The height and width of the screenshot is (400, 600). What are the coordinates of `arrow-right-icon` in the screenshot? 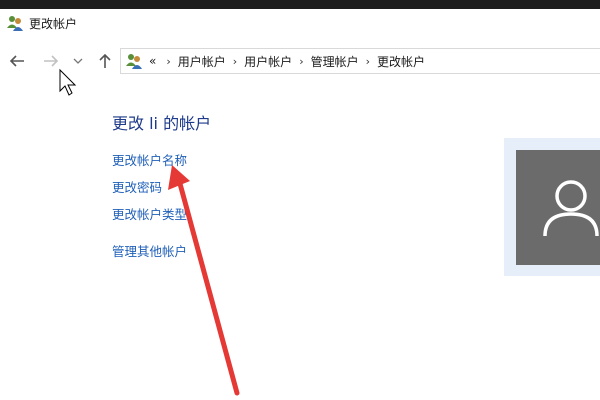 It's located at (51, 61).